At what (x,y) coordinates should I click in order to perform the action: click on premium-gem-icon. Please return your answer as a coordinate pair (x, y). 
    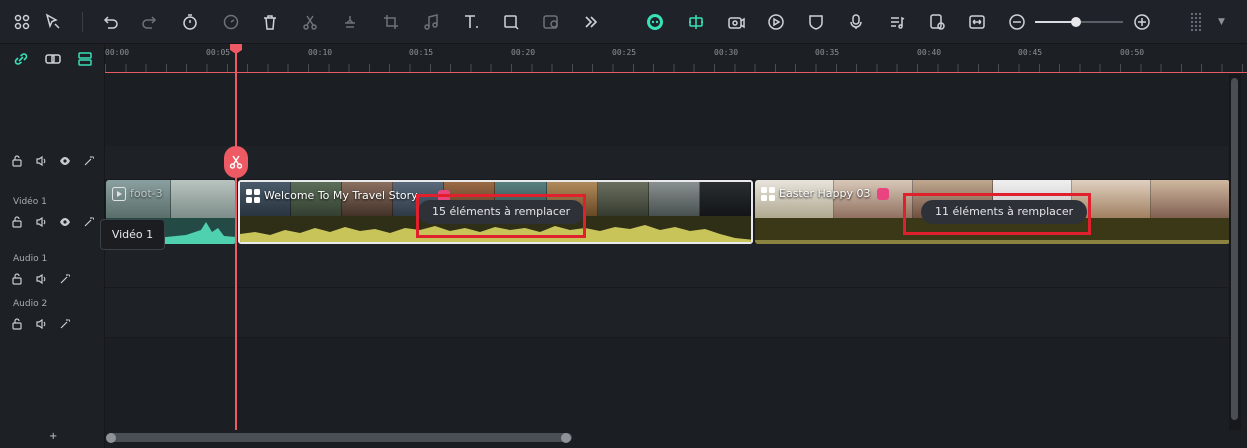
    Looking at the image, I should click on (883, 194).